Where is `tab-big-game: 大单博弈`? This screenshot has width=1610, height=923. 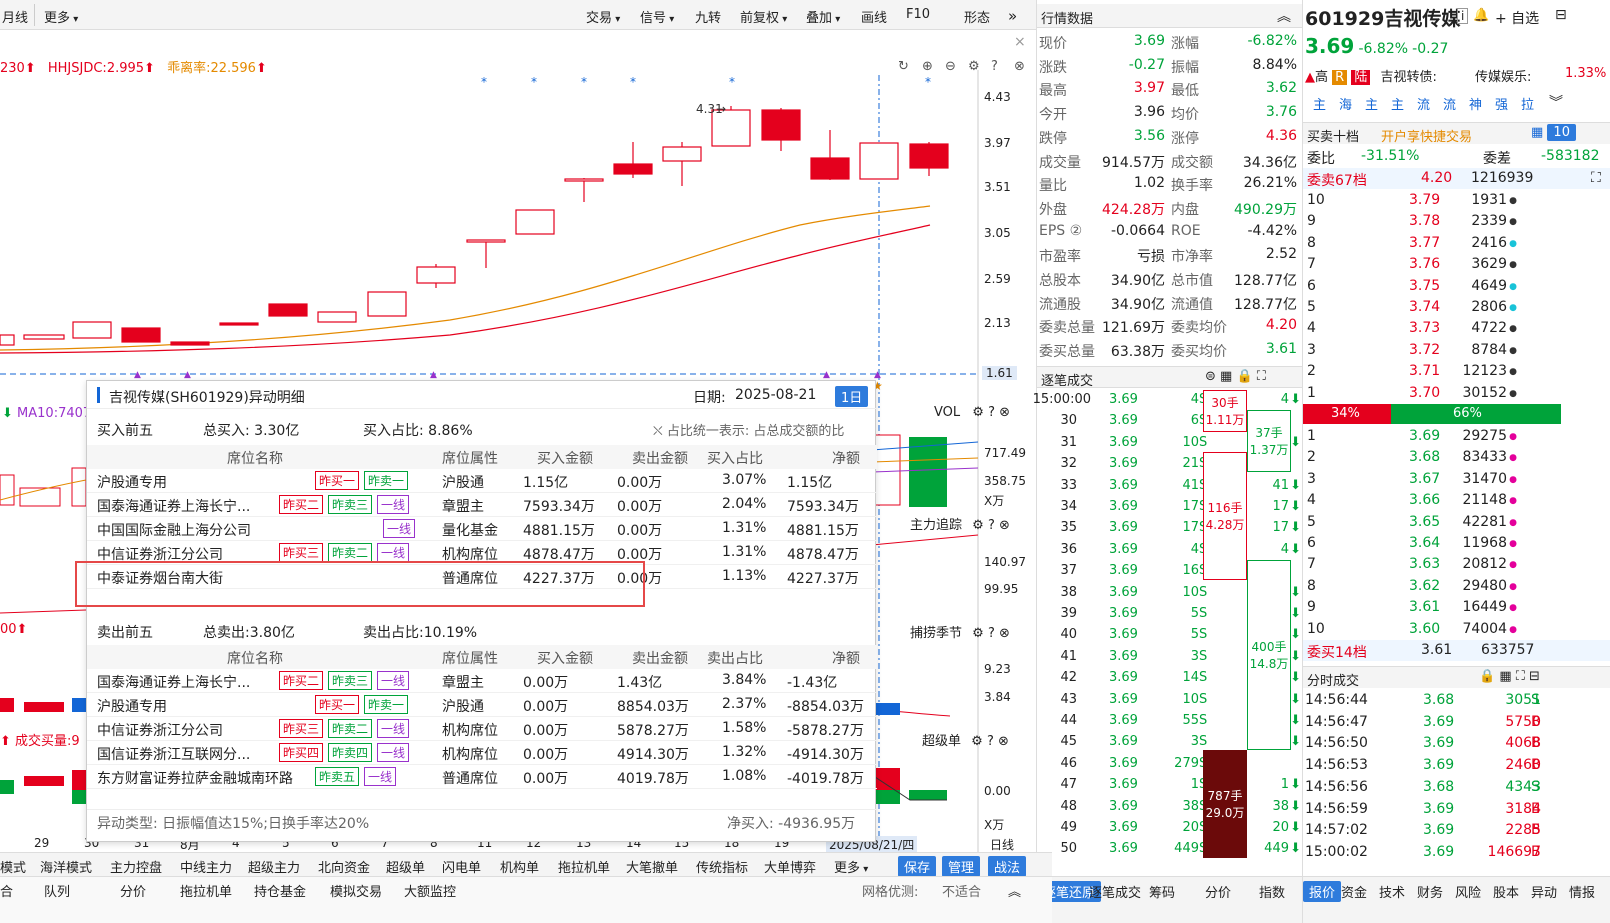 tab-big-game: 大单博弈 is located at coordinates (790, 866).